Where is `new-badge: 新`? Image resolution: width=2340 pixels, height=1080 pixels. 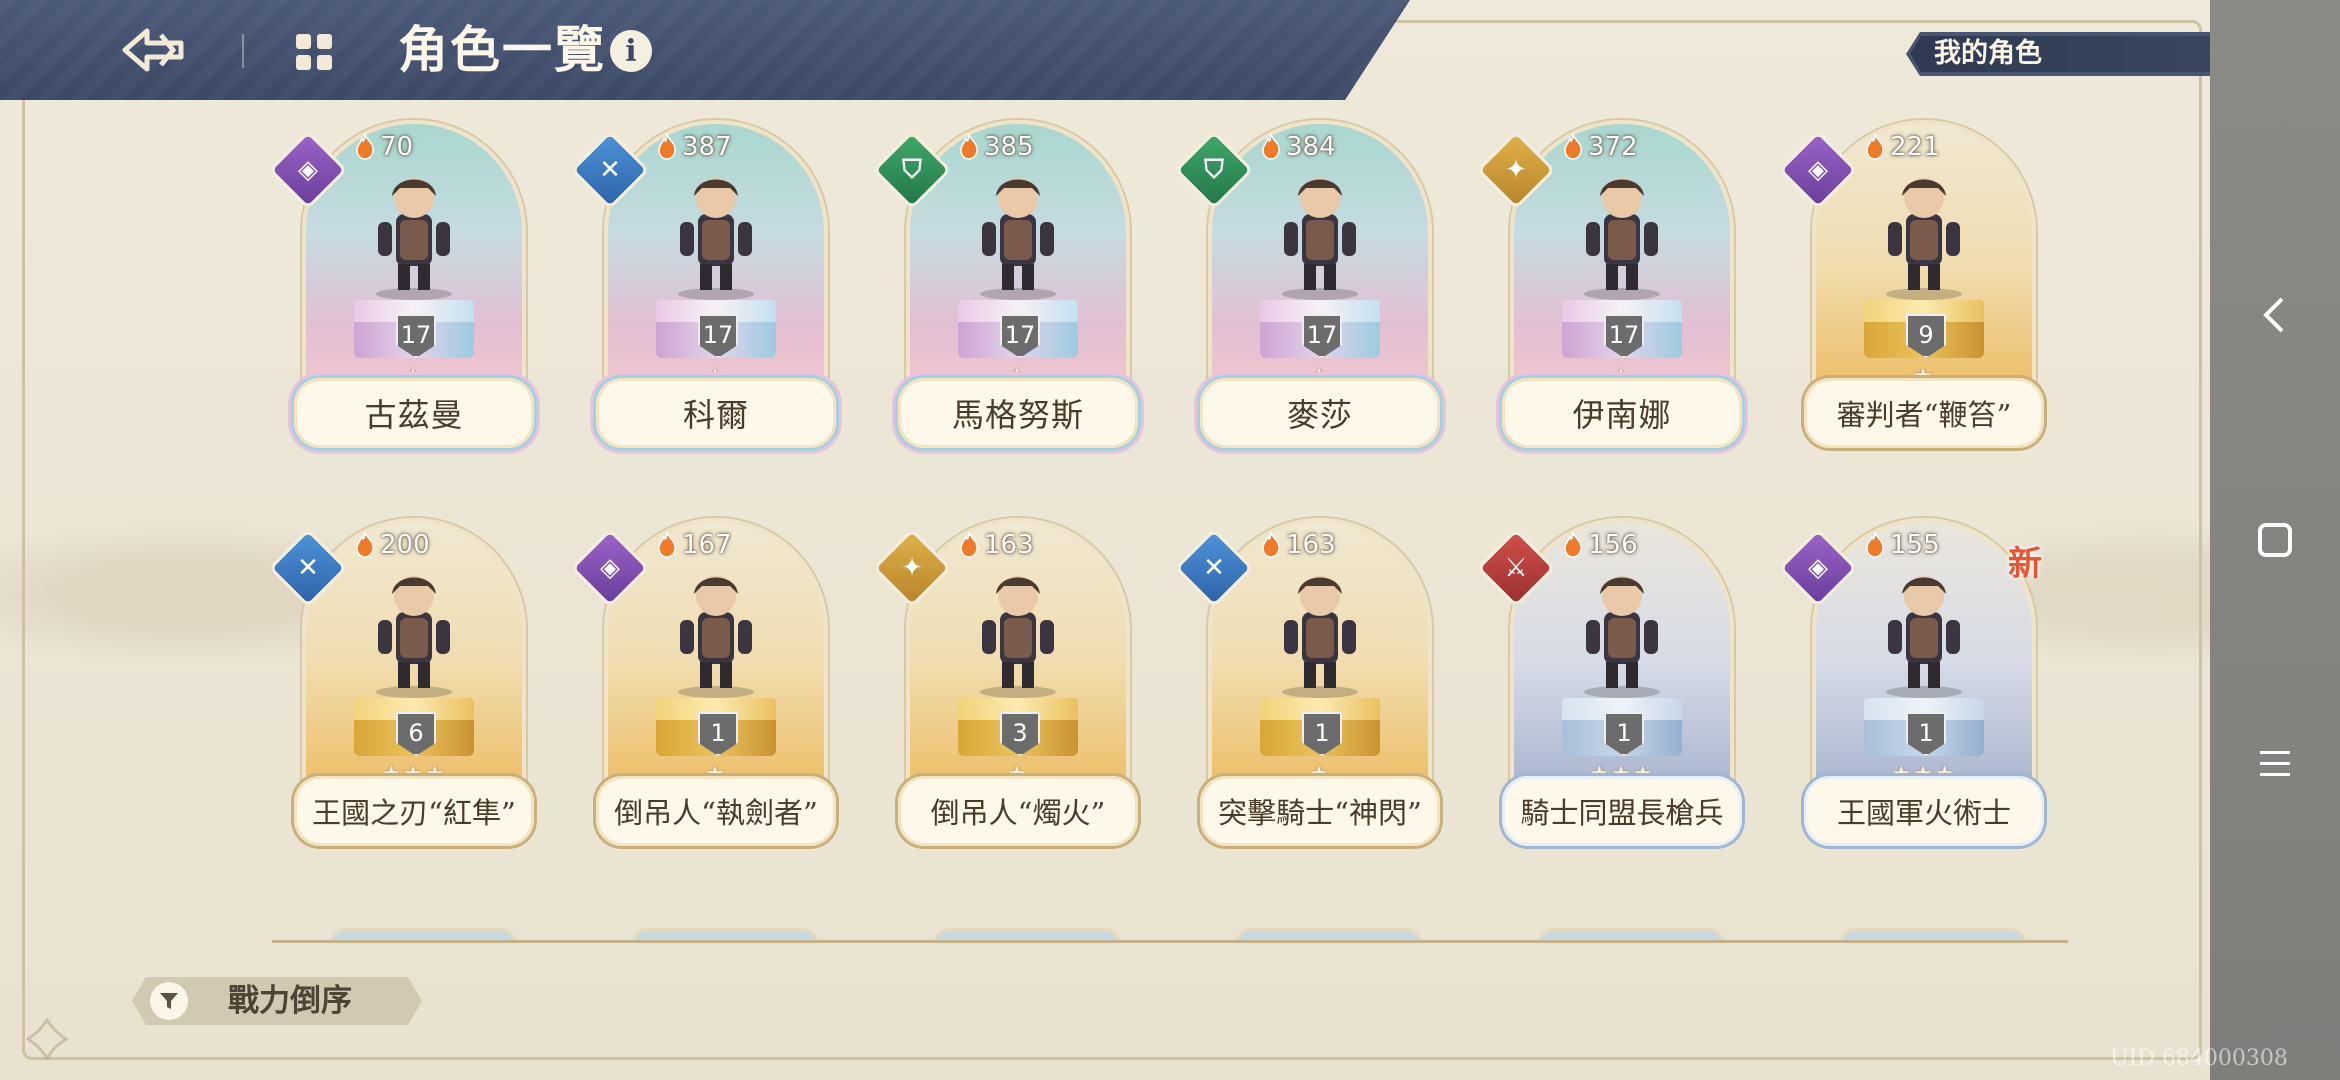 new-badge: 新 is located at coordinates (2025, 564).